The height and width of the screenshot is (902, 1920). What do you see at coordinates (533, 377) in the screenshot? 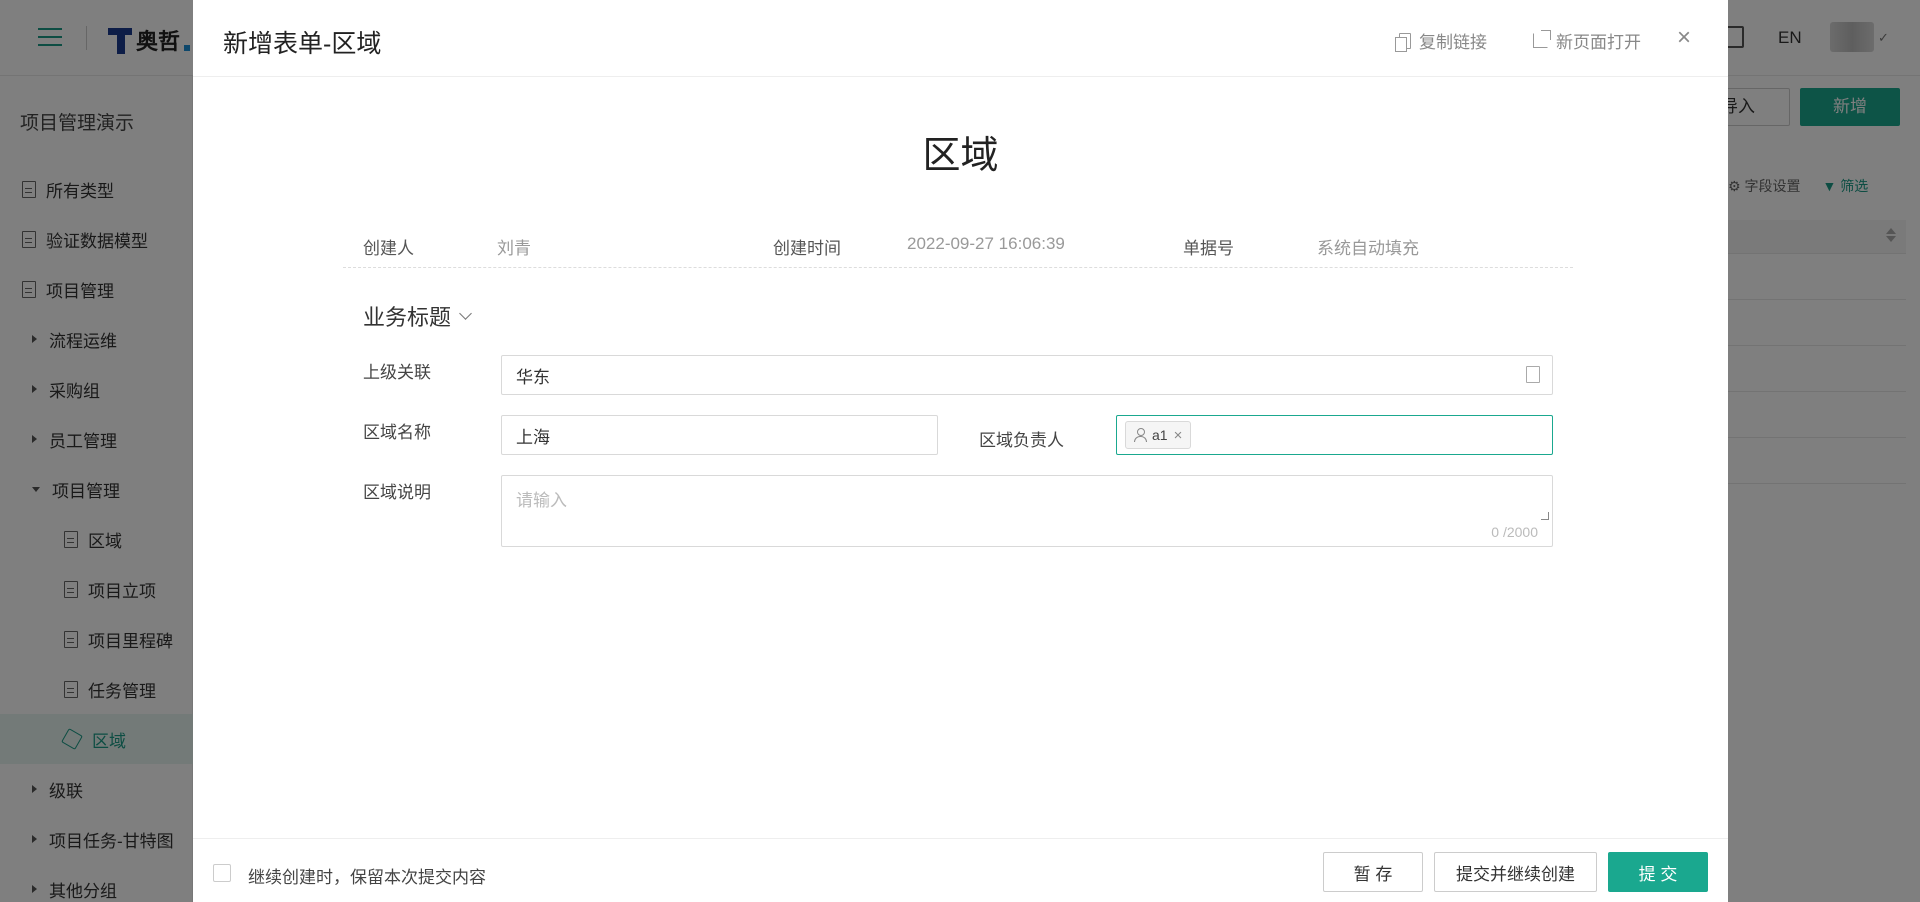
I see `parent-relation-value: 华东` at bounding box center [533, 377].